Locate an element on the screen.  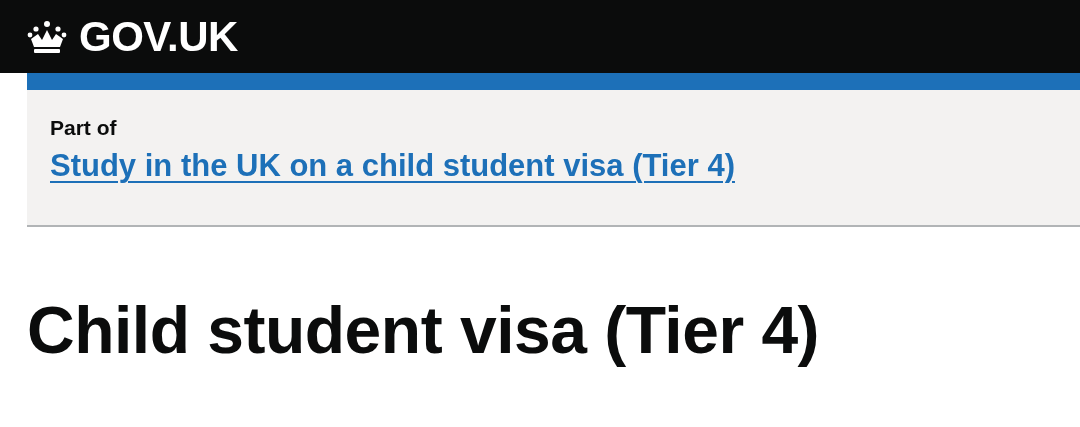
guide-link: Study in the UK on a child student visa (Tier 4) is located at coordinates (392, 166).